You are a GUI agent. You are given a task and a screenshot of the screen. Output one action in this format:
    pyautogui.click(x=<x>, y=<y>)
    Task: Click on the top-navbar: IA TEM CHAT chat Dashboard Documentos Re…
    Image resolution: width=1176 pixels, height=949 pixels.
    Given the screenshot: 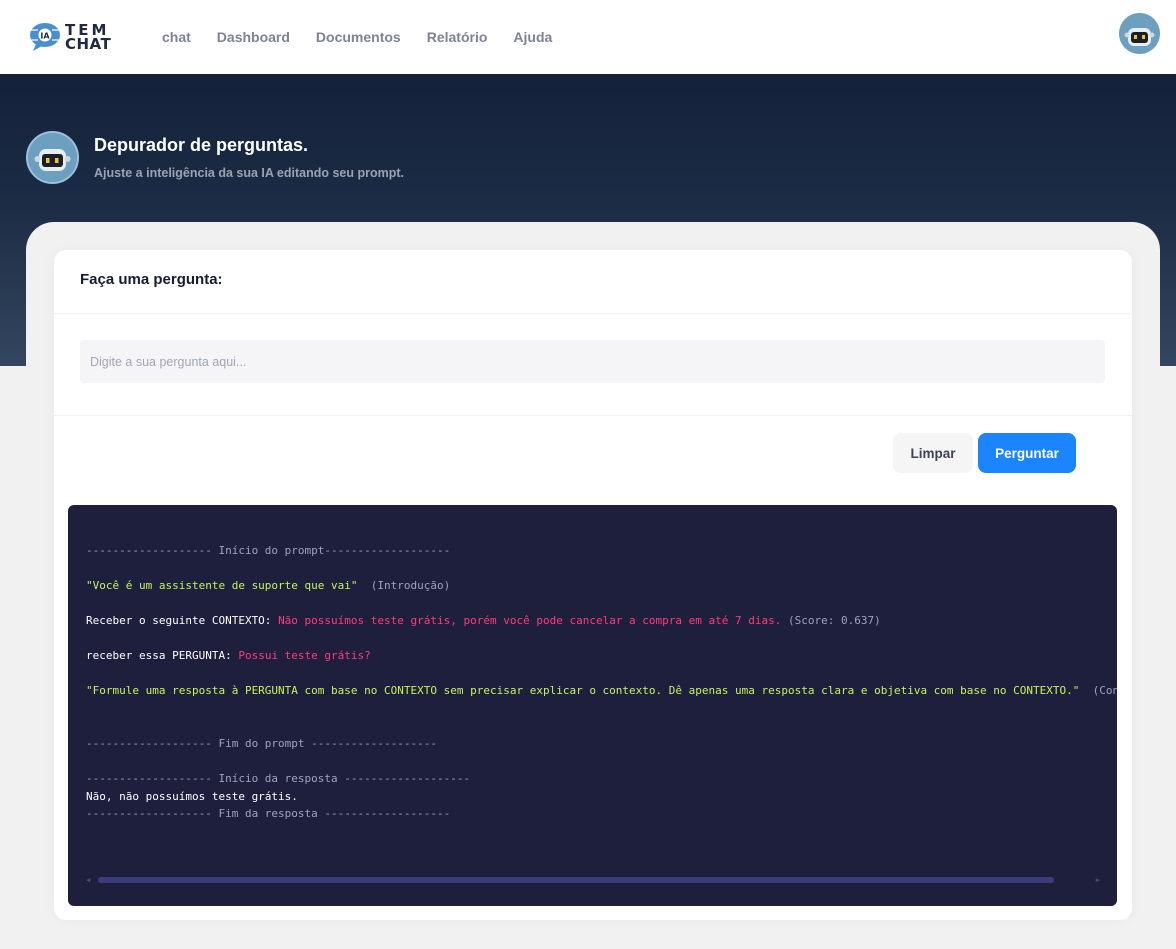 What is the action you would take?
    pyautogui.click(x=588, y=37)
    